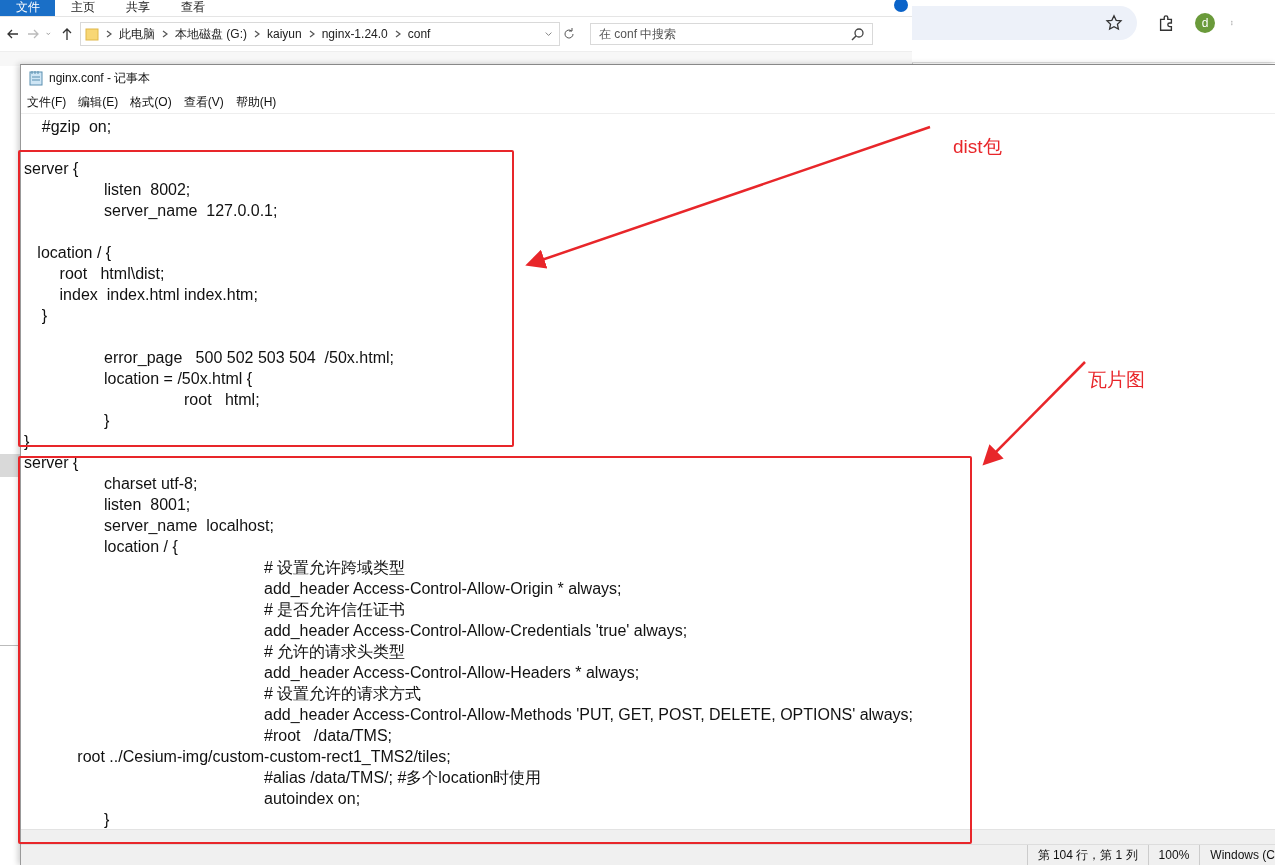 The height and width of the screenshot is (865, 1275). I want to click on code-line: add_header Access-Control-Allow-Headers * always;, so click(451, 673).